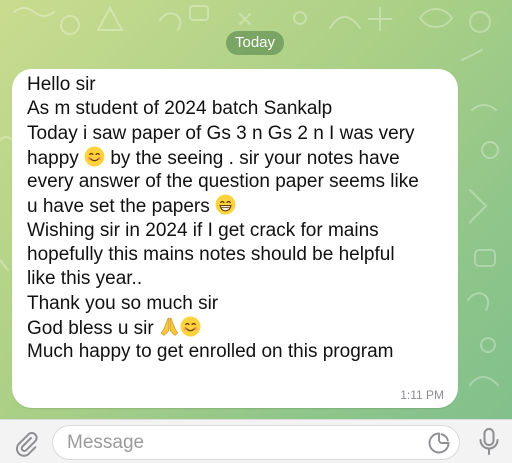 The width and height of the screenshot is (512, 463). What do you see at coordinates (252, 158) in the screenshot?
I see `message-segment: by the seeing . sir your notes have` at bounding box center [252, 158].